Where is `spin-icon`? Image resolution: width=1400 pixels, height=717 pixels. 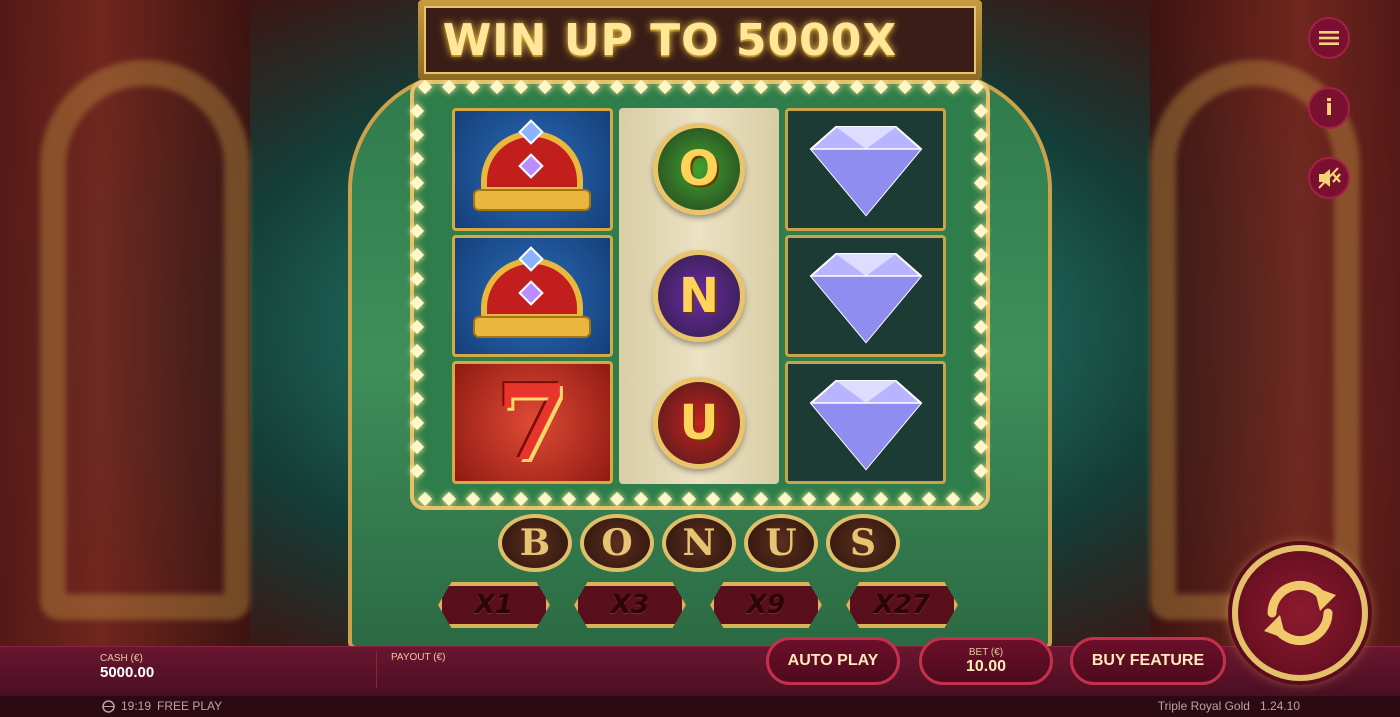
spin-icon is located at coordinates (1300, 613).